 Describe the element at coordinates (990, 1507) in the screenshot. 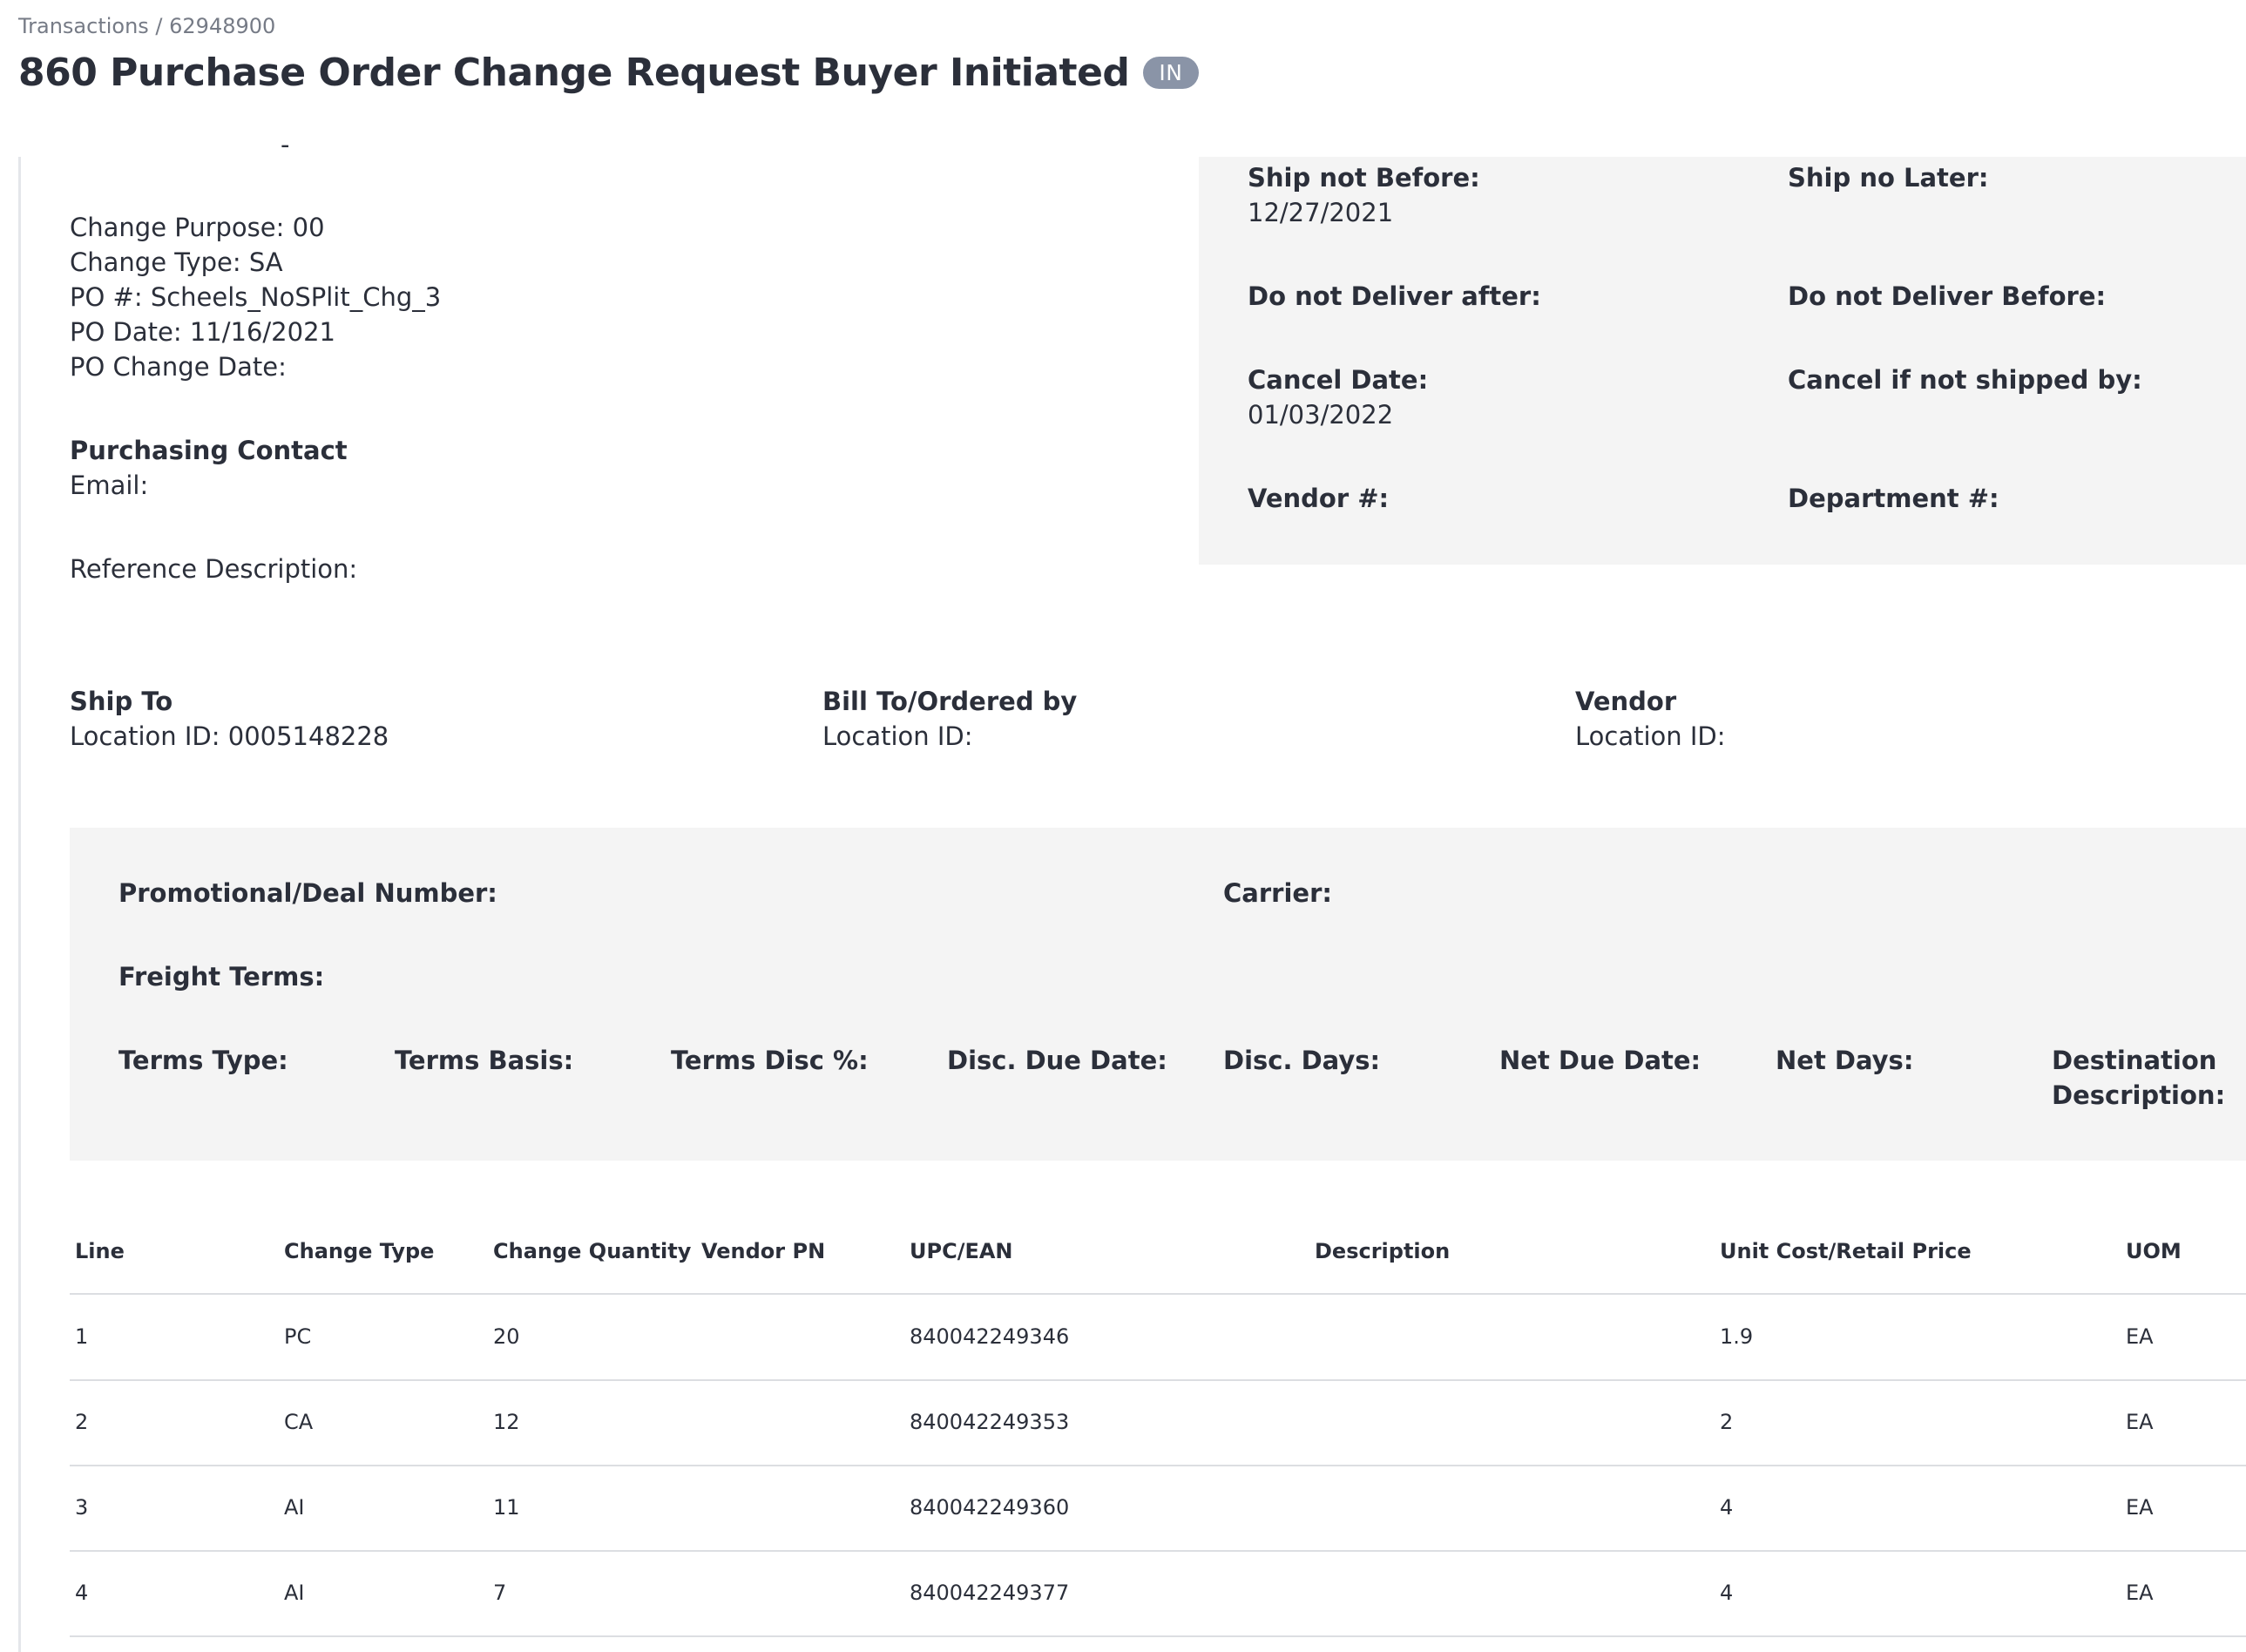

I see `table-cell-upc-ean: 840042249360` at that location.